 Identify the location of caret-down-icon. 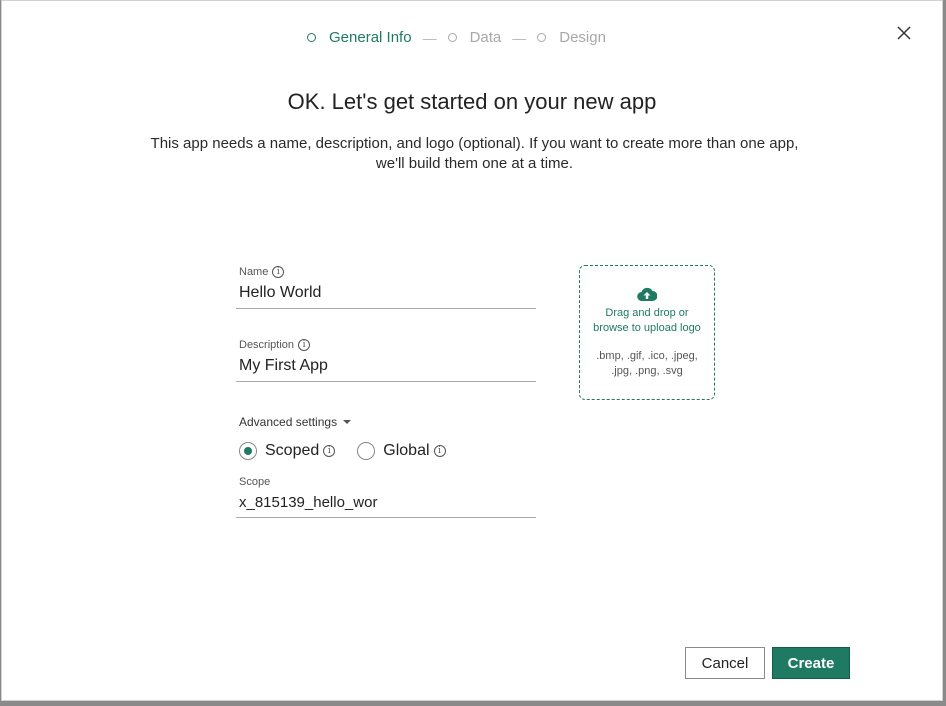
(347, 422).